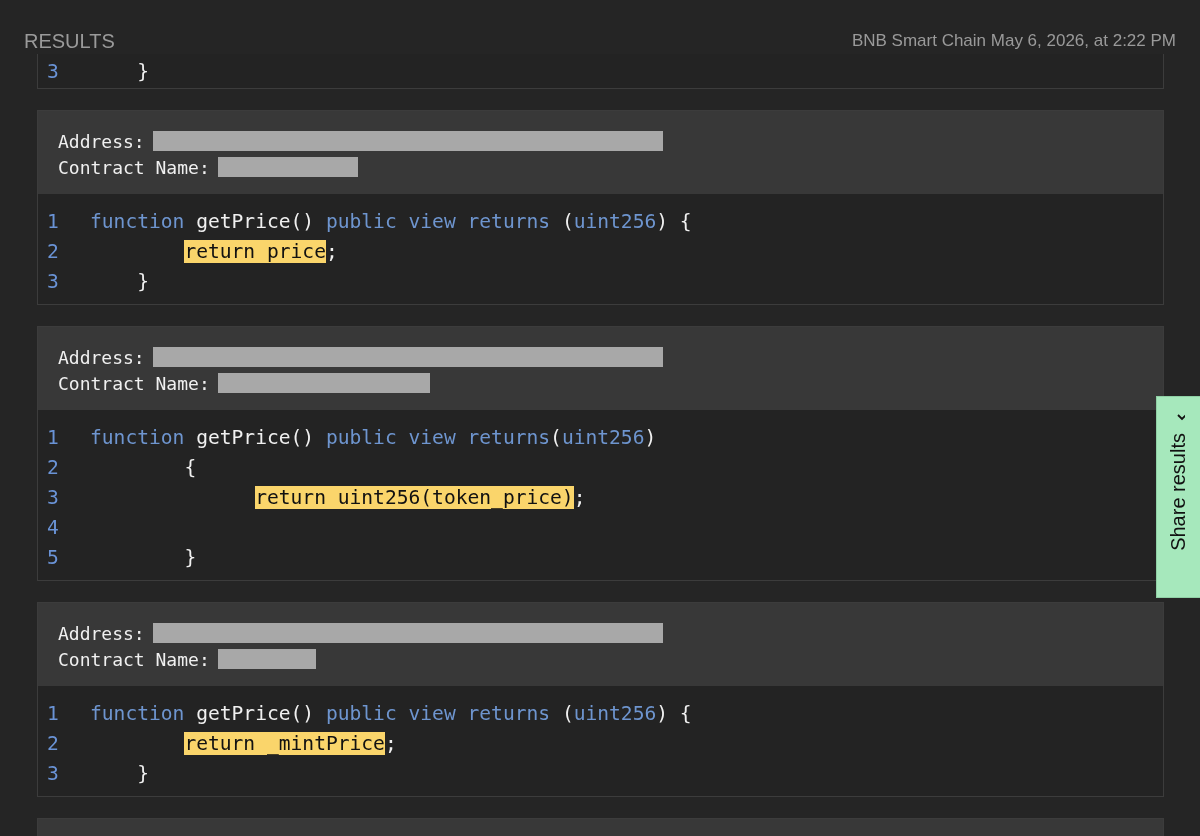 This screenshot has width=1200, height=836. What do you see at coordinates (53, 557) in the screenshot?
I see `line-number: 5` at bounding box center [53, 557].